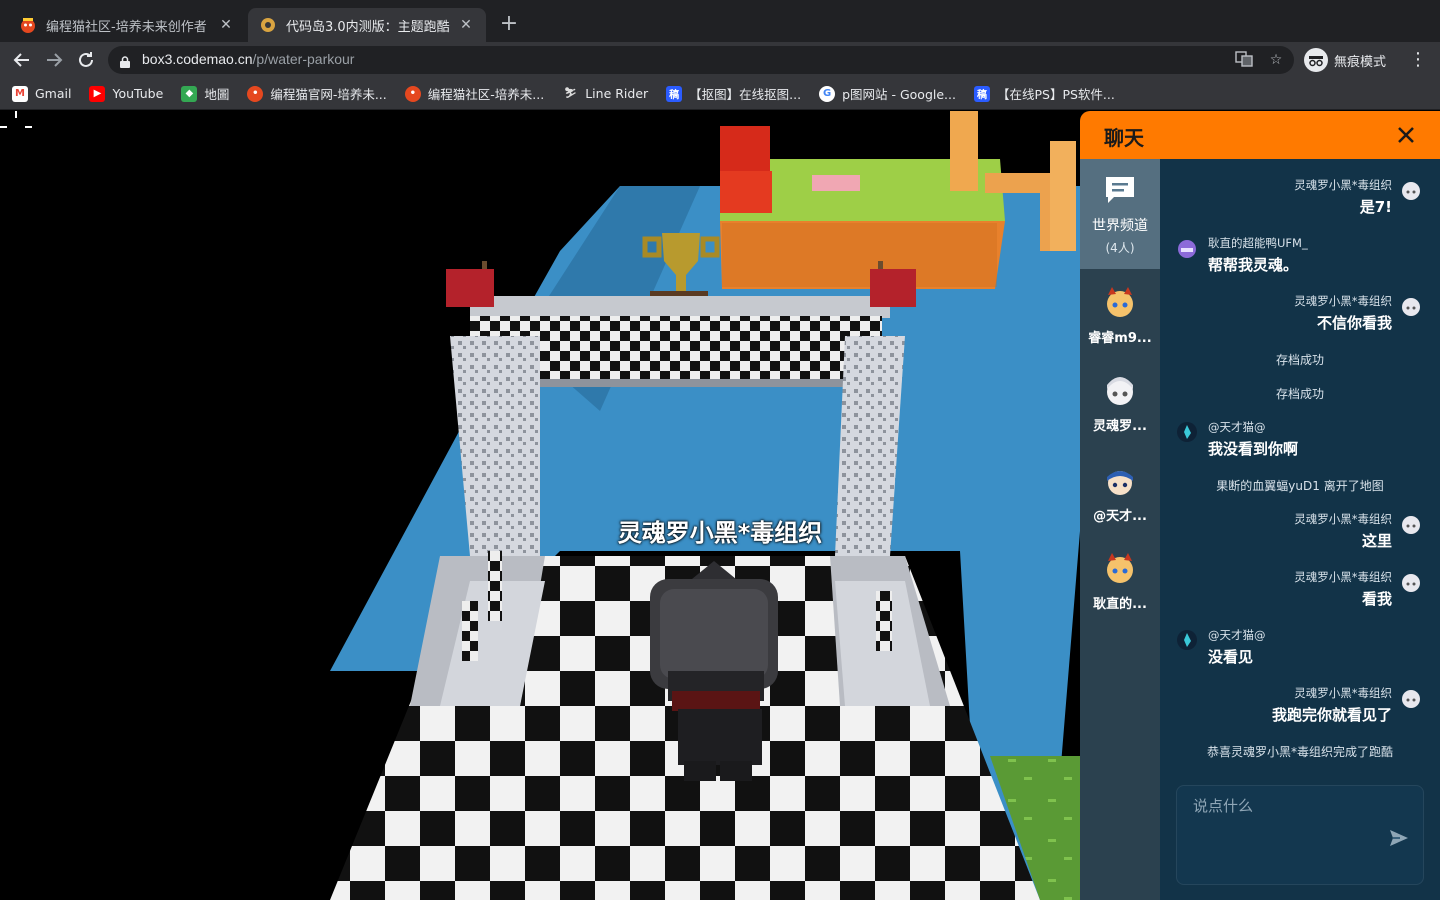 This screenshot has height=900, width=1440. What do you see at coordinates (1253, 439) in the screenshot?
I see `chat-message: @天才猫@ 我没看到你啊` at bounding box center [1253, 439].